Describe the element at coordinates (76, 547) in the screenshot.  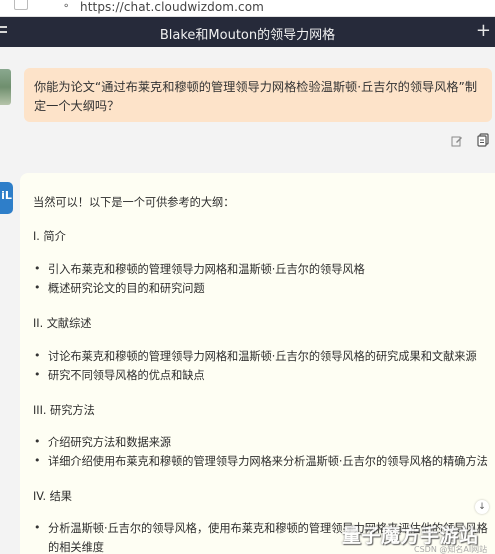
I see `list-item-continuation: 的相关维度` at that location.